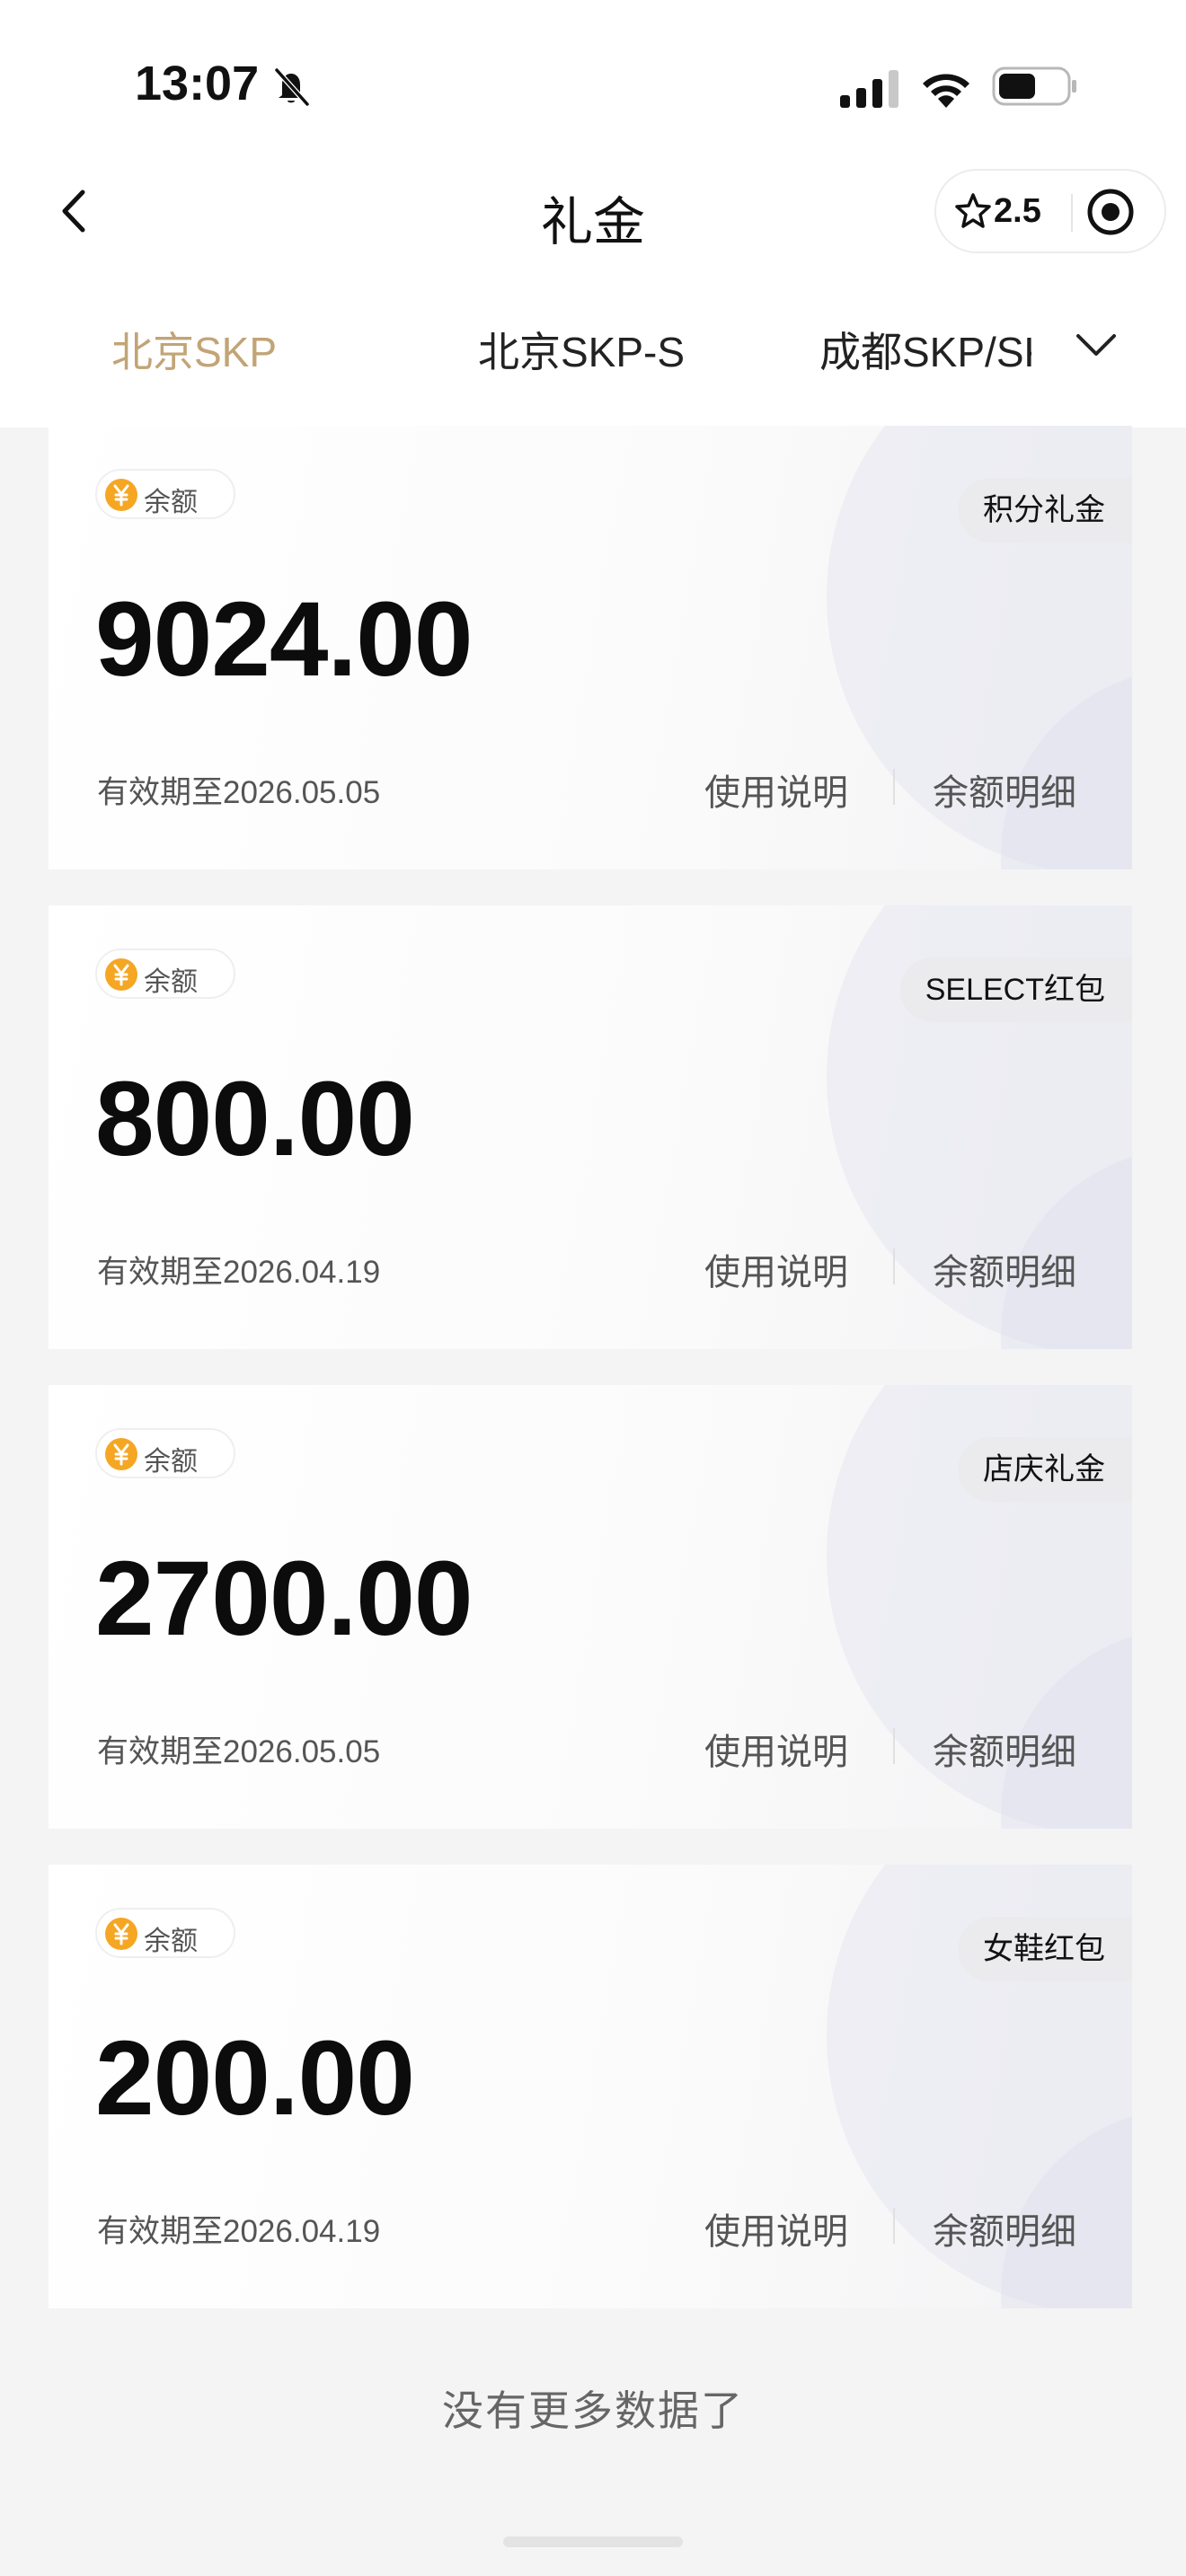 This screenshot has height=2576, width=1186. Describe the element at coordinates (1096, 345) in the screenshot. I see `chevron-down-icon` at that location.